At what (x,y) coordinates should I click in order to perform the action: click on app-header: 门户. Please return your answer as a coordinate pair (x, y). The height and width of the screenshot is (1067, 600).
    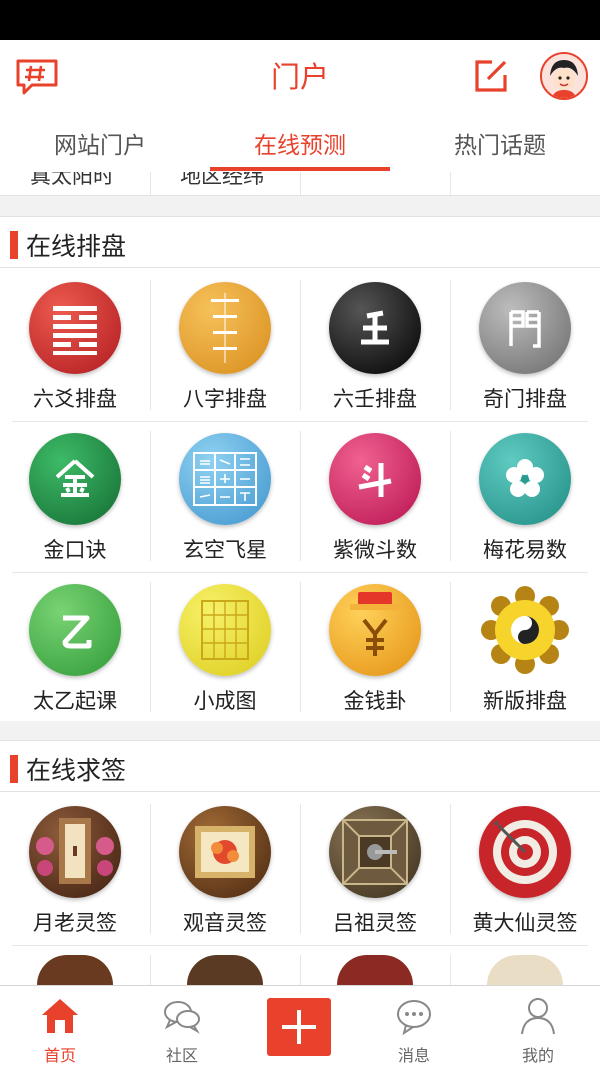
    Looking at the image, I should click on (300, 76).